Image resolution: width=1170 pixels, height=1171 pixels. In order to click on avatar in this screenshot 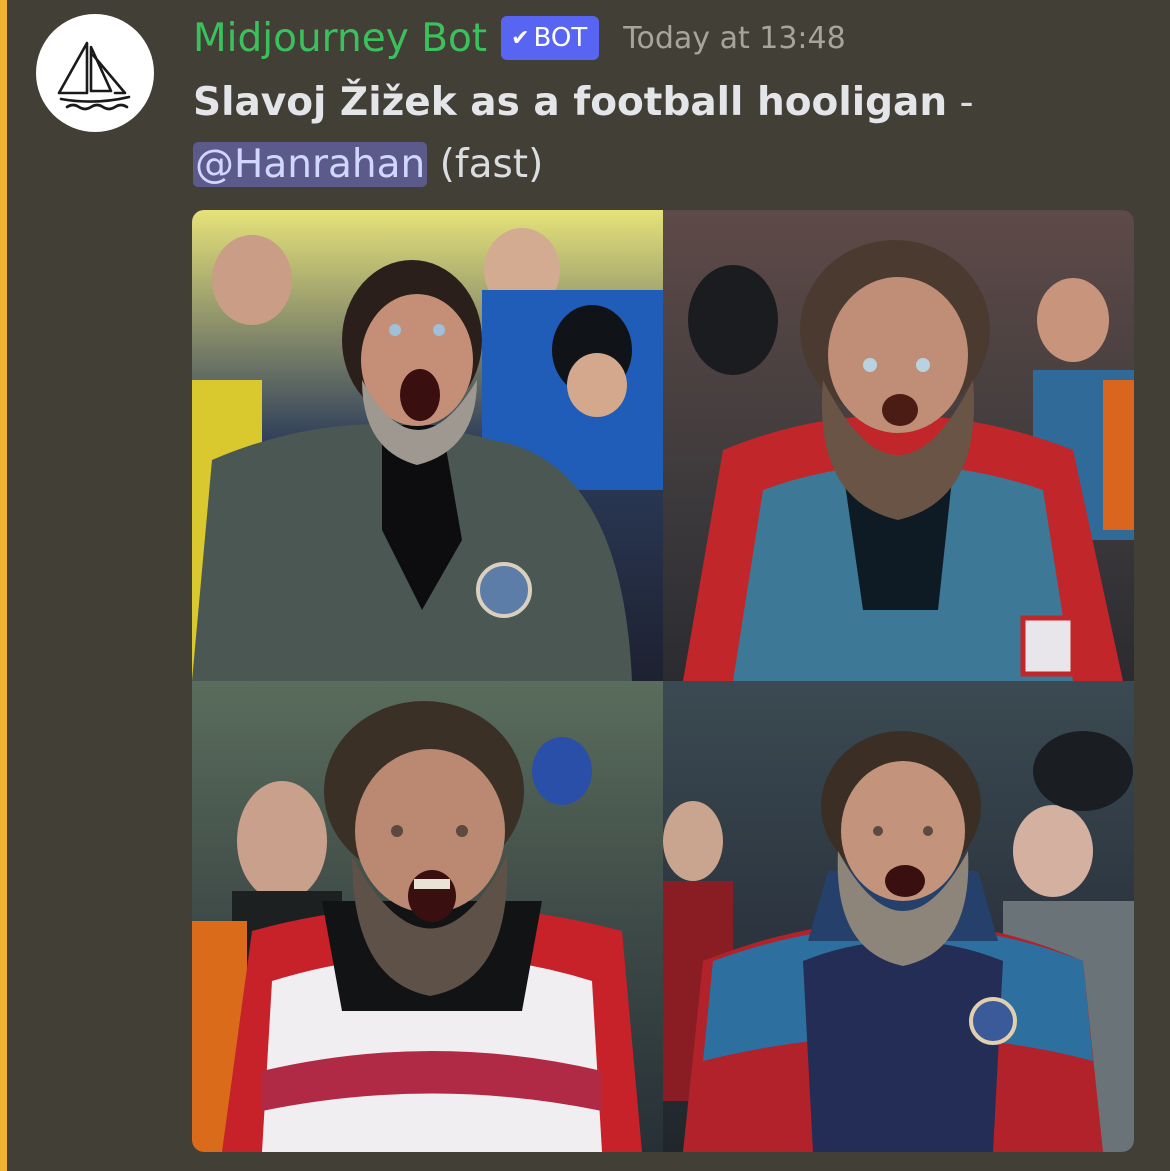, I will do `click(95, 73)`.